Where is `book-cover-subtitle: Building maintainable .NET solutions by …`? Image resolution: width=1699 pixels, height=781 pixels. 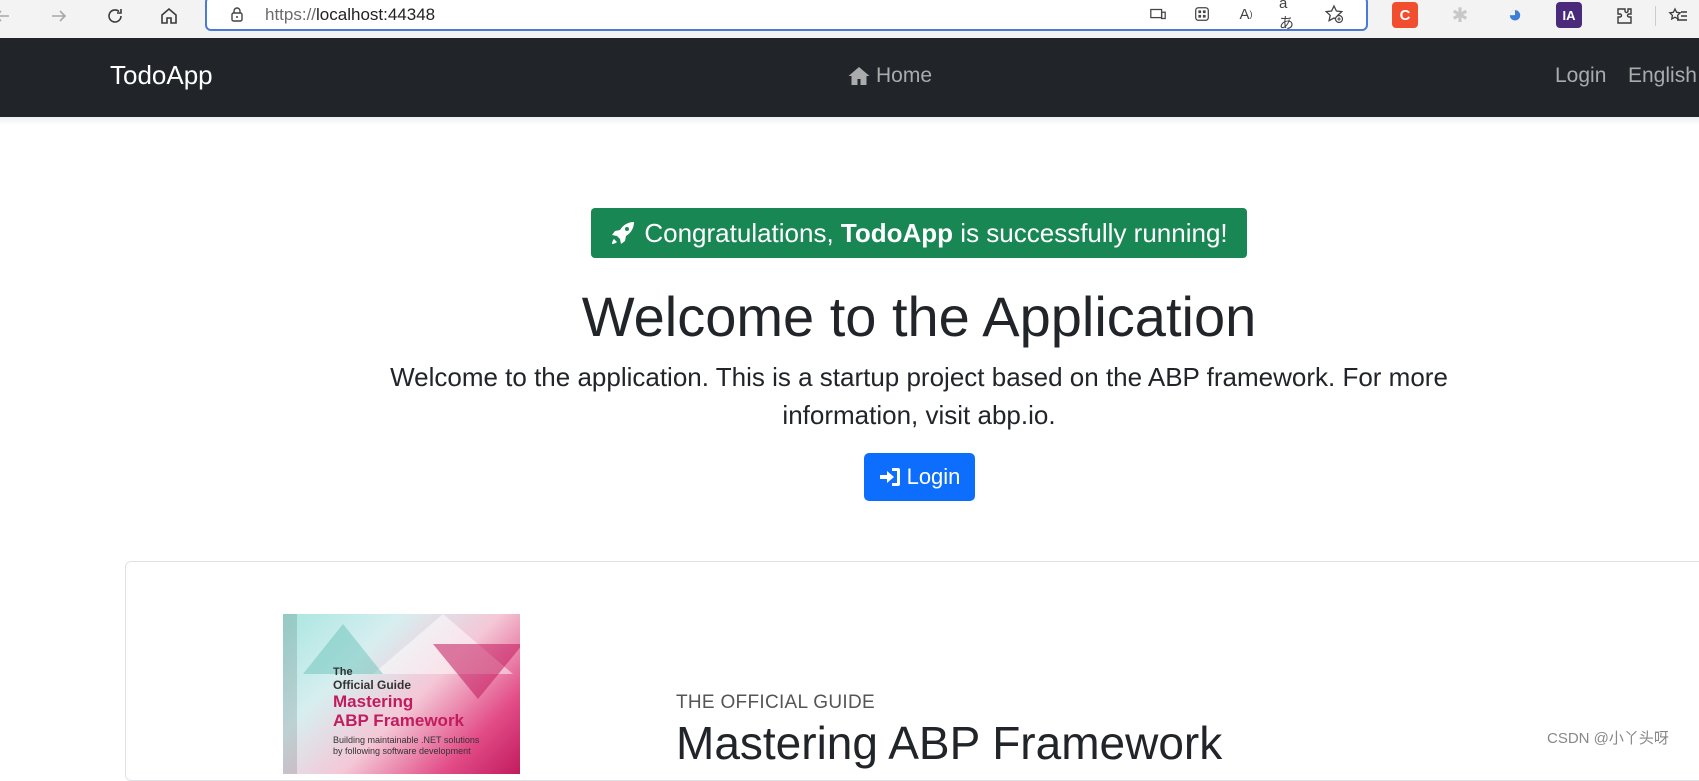 book-cover-subtitle: Building maintainable .NET solutions by … is located at coordinates (406, 745).